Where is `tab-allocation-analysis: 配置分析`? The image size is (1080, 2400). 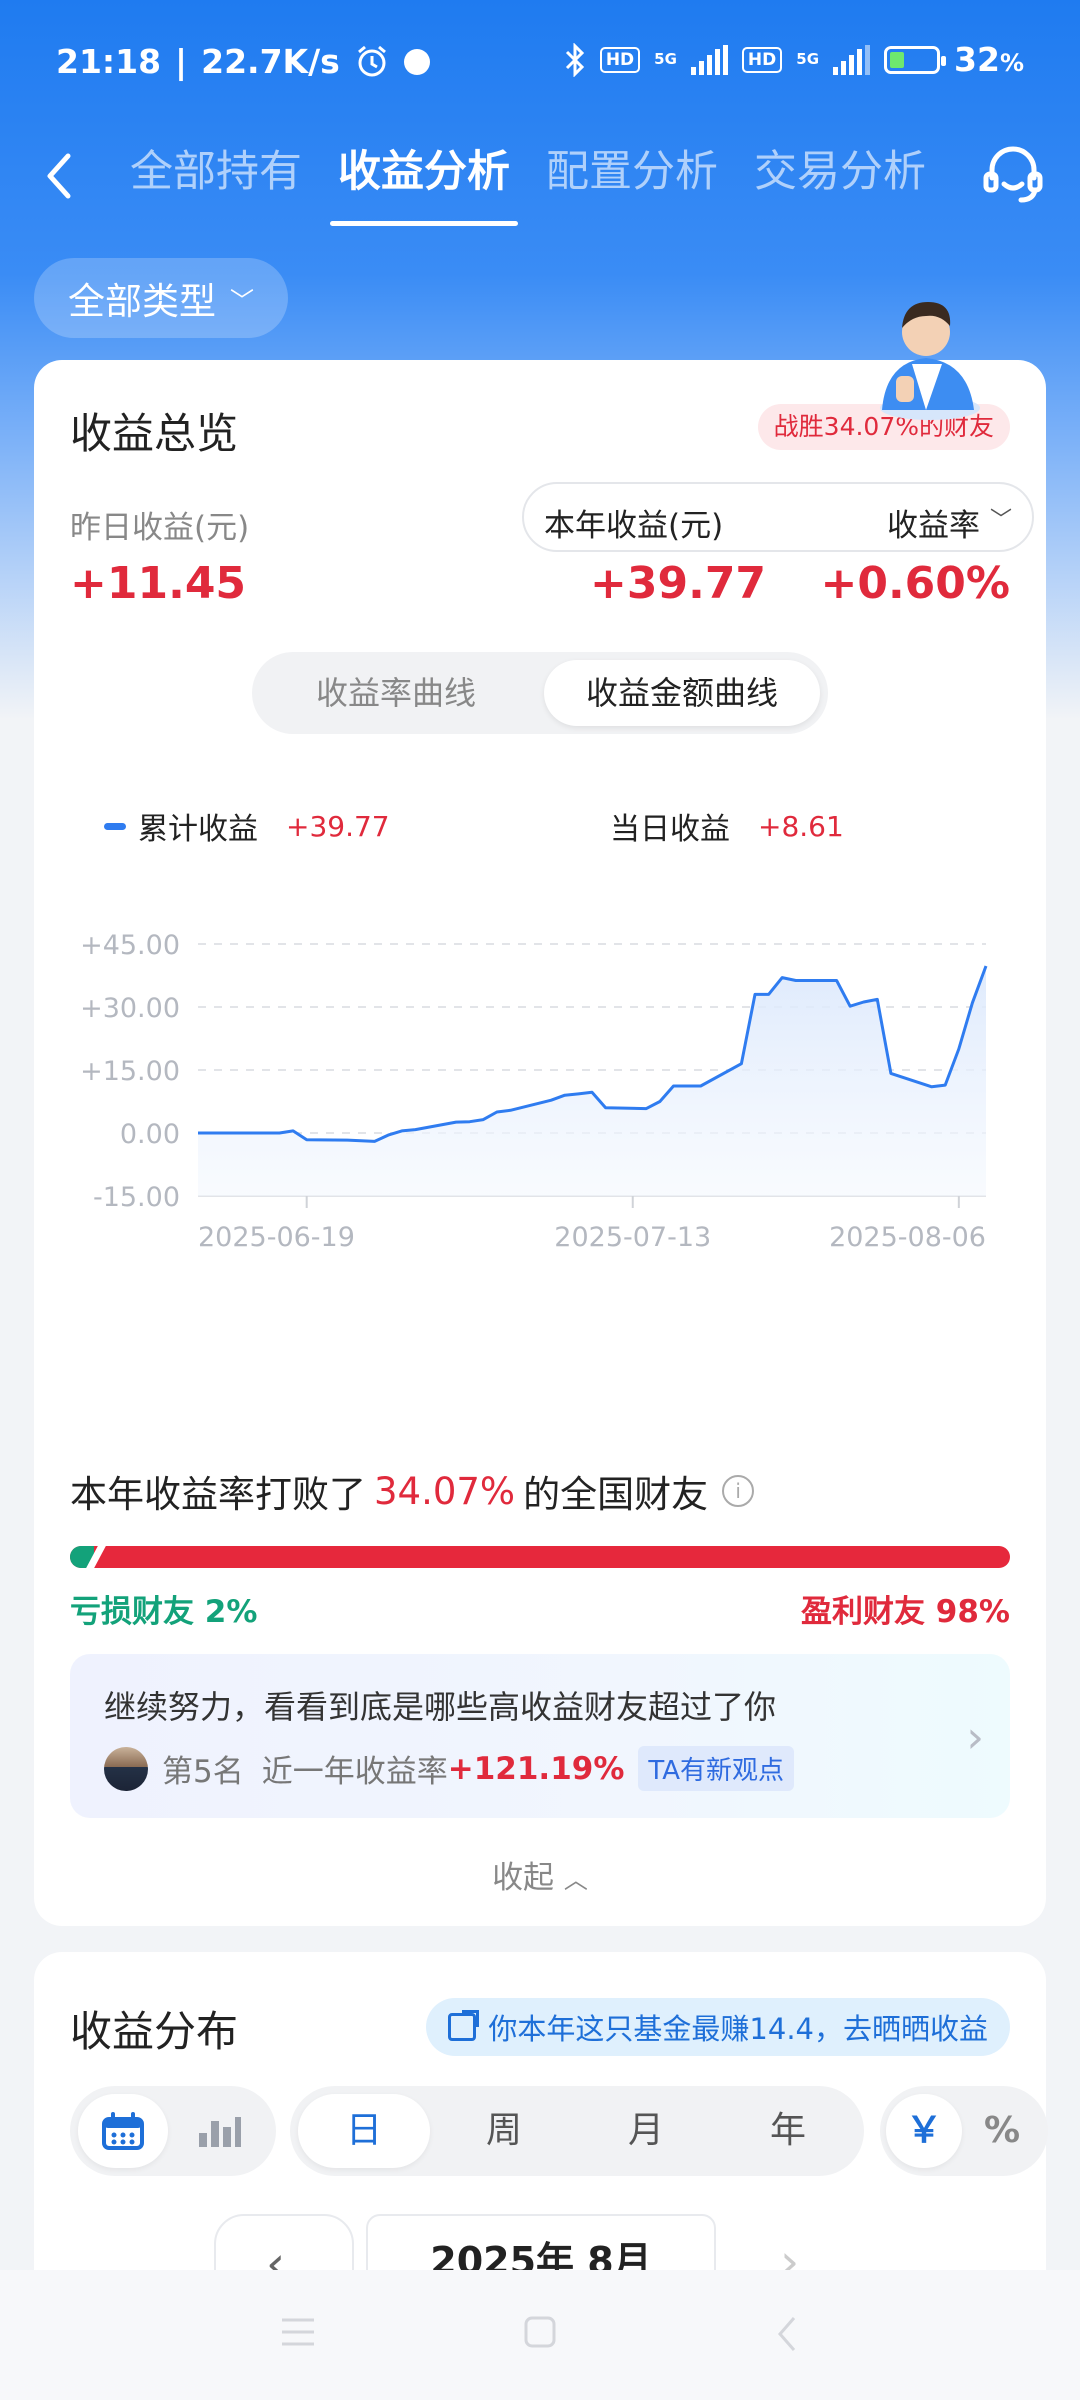
tab-allocation-analysis: 配置分析 is located at coordinates (632, 180).